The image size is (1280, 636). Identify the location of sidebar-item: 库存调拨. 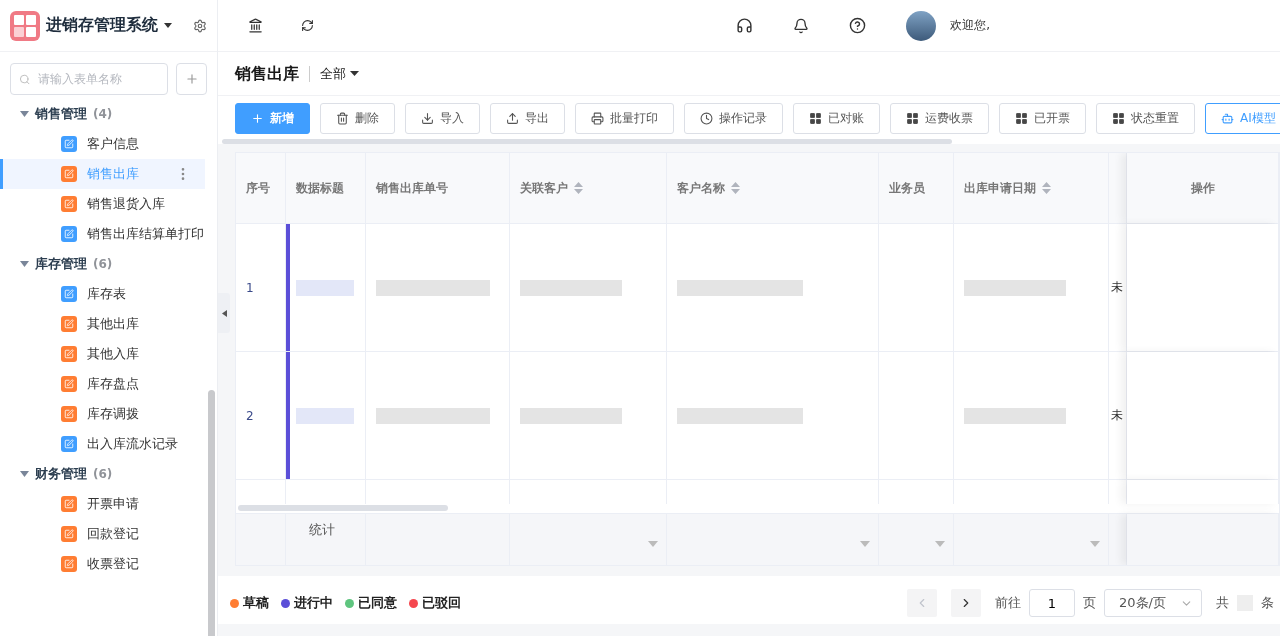
(102, 414).